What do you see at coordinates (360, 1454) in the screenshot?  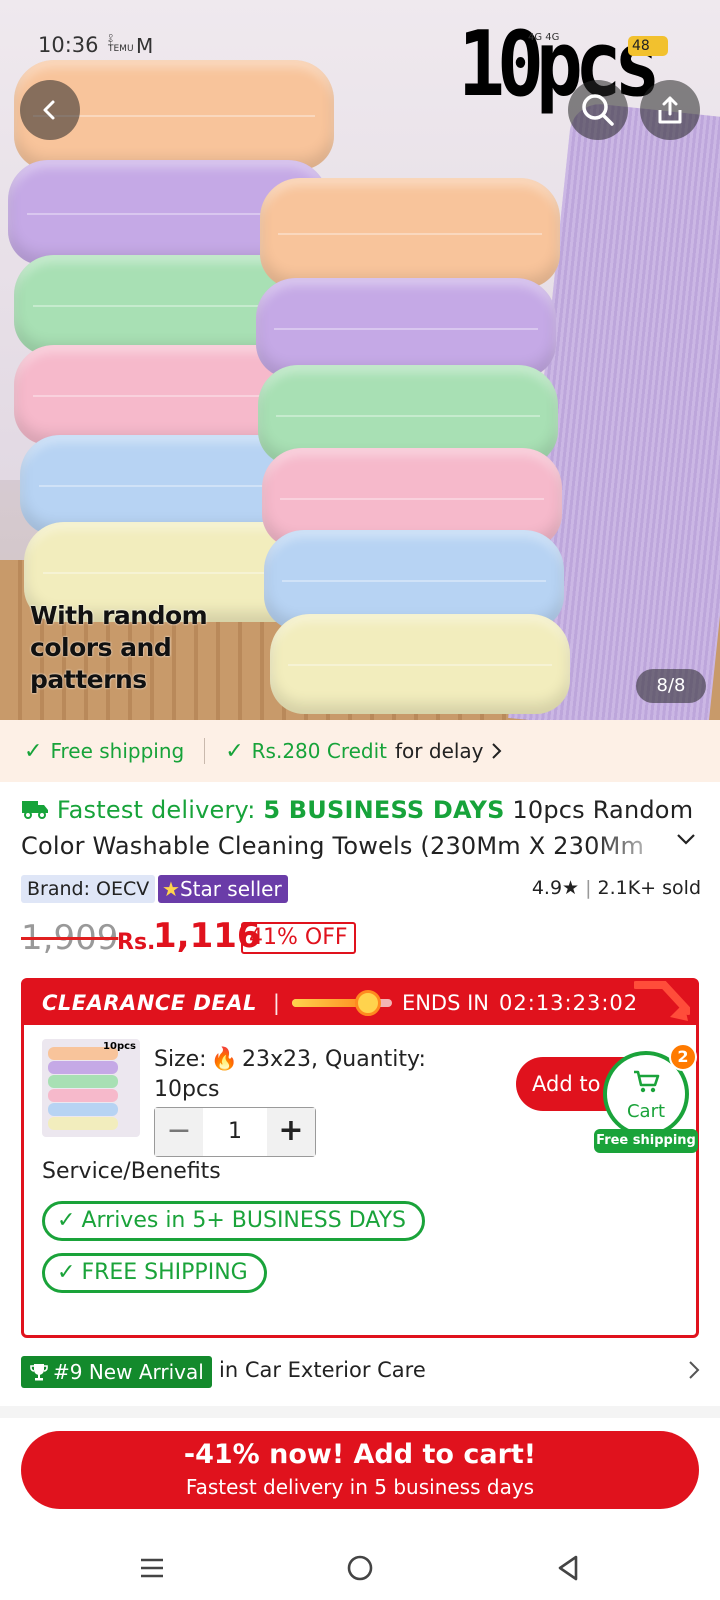 I see `cta-main-label: -41% now! Add to cart!` at bounding box center [360, 1454].